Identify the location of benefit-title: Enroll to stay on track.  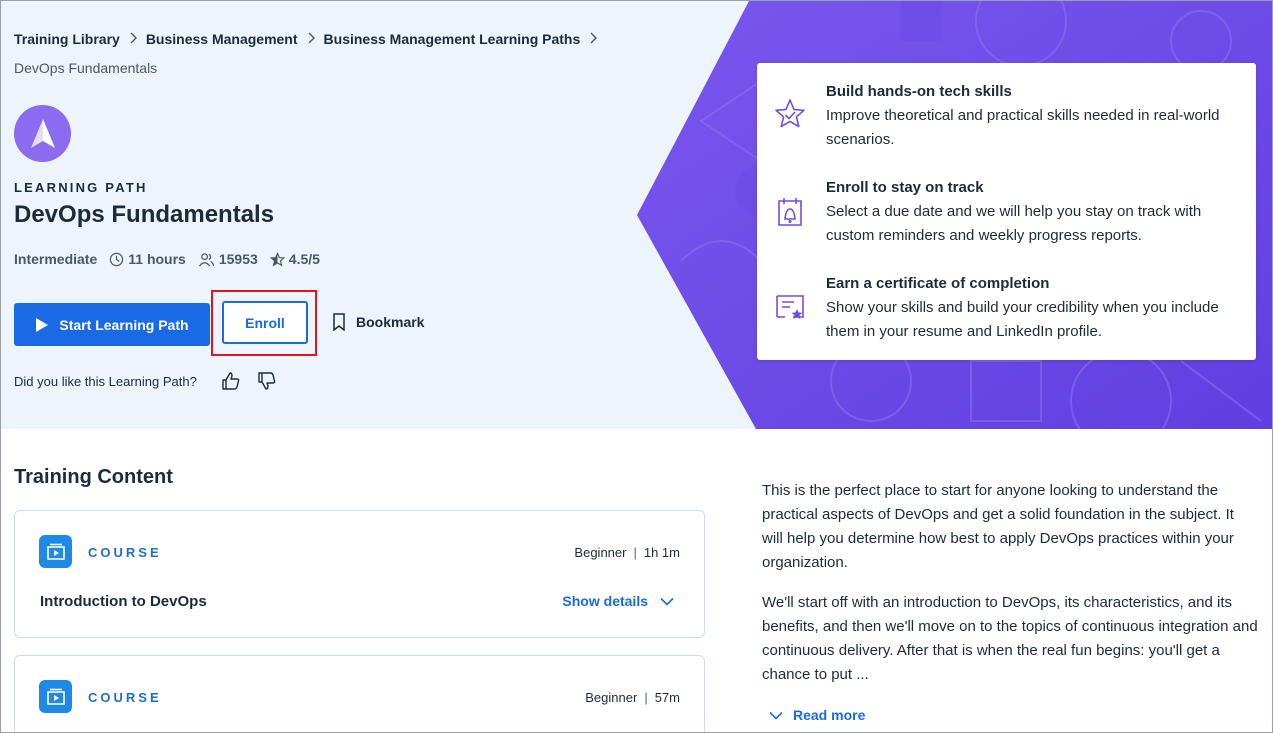
(905, 187).